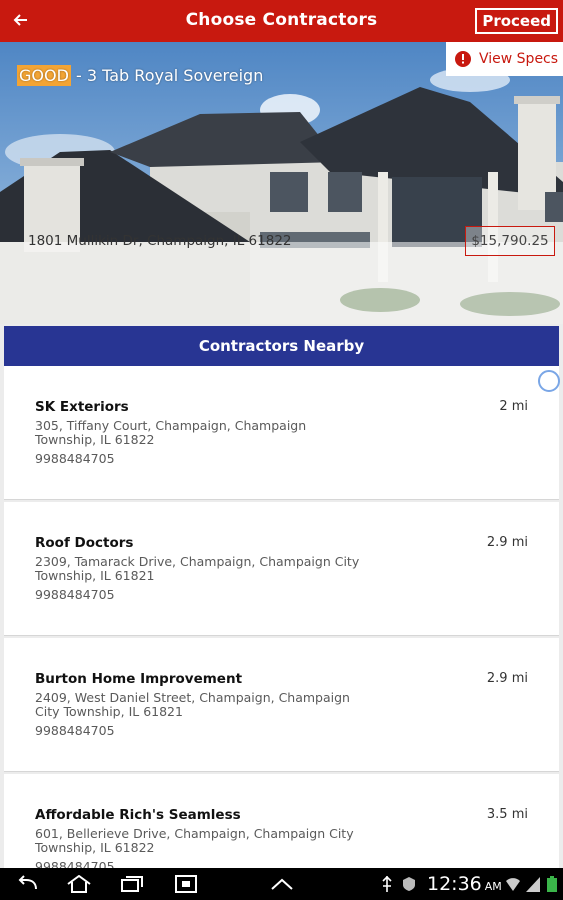 Image resolution: width=563 pixels, height=900 pixels. I want to click on system-nav-bar: 12:36 AM, so click(281, 884).